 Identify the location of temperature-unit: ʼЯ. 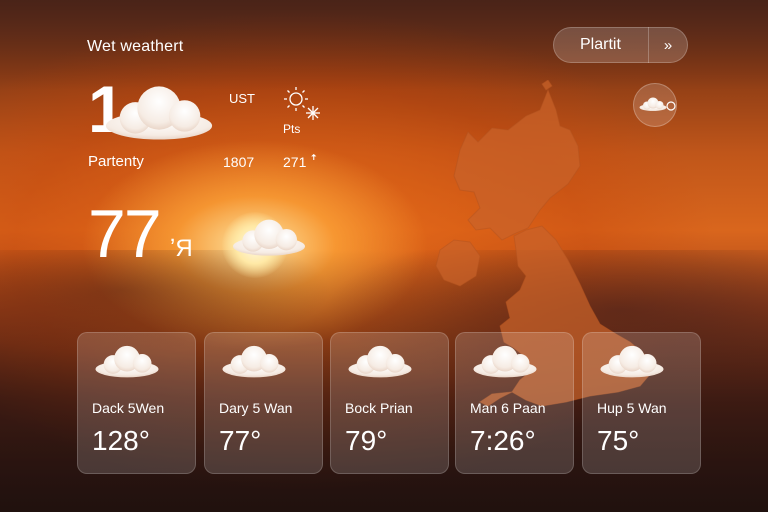
(181, 248).